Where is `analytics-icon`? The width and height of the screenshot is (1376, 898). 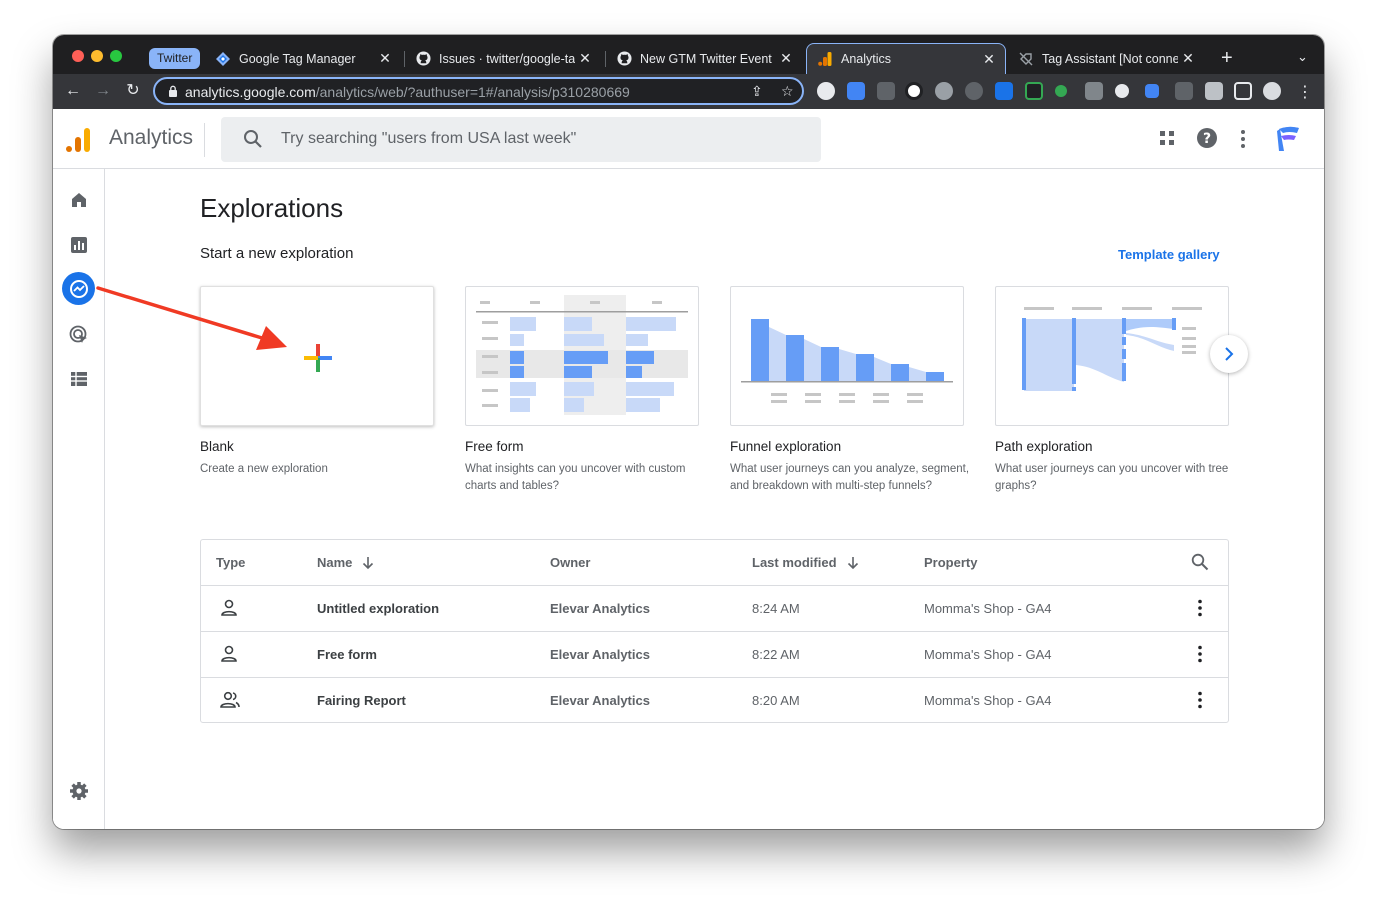
analytics-icon is located at coordinates (825, 59).